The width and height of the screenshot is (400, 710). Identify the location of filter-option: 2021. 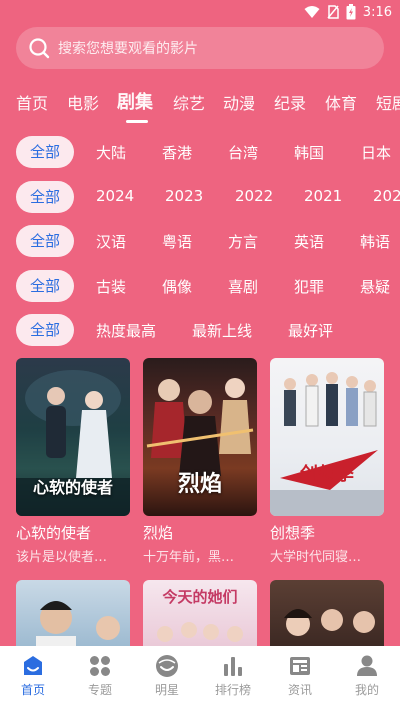
(323, 196).